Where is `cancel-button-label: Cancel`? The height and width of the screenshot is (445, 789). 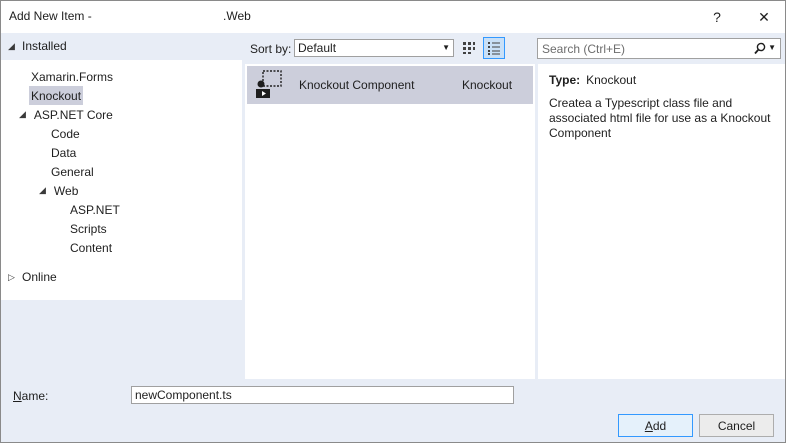
cancel-button-label: Cancel is located at coordinates (736, 425).